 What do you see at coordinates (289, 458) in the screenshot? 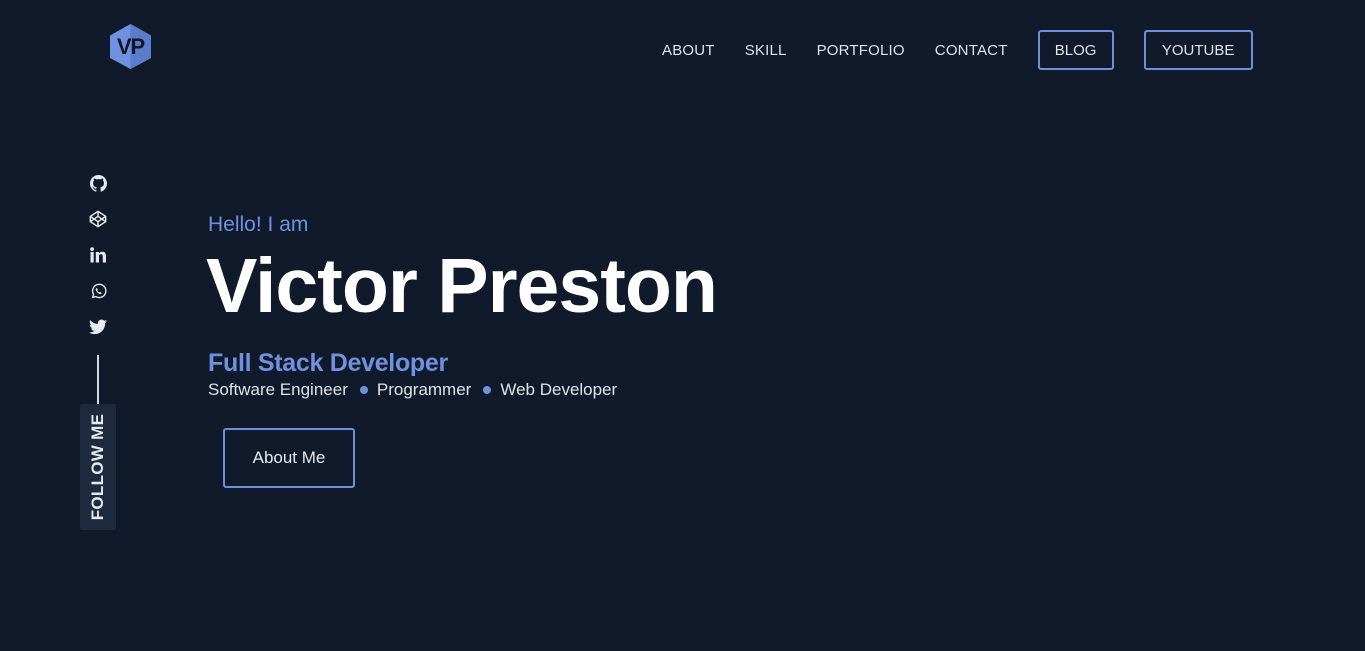
I see `about-me-button: About Me` at bounding box center [289, 458].